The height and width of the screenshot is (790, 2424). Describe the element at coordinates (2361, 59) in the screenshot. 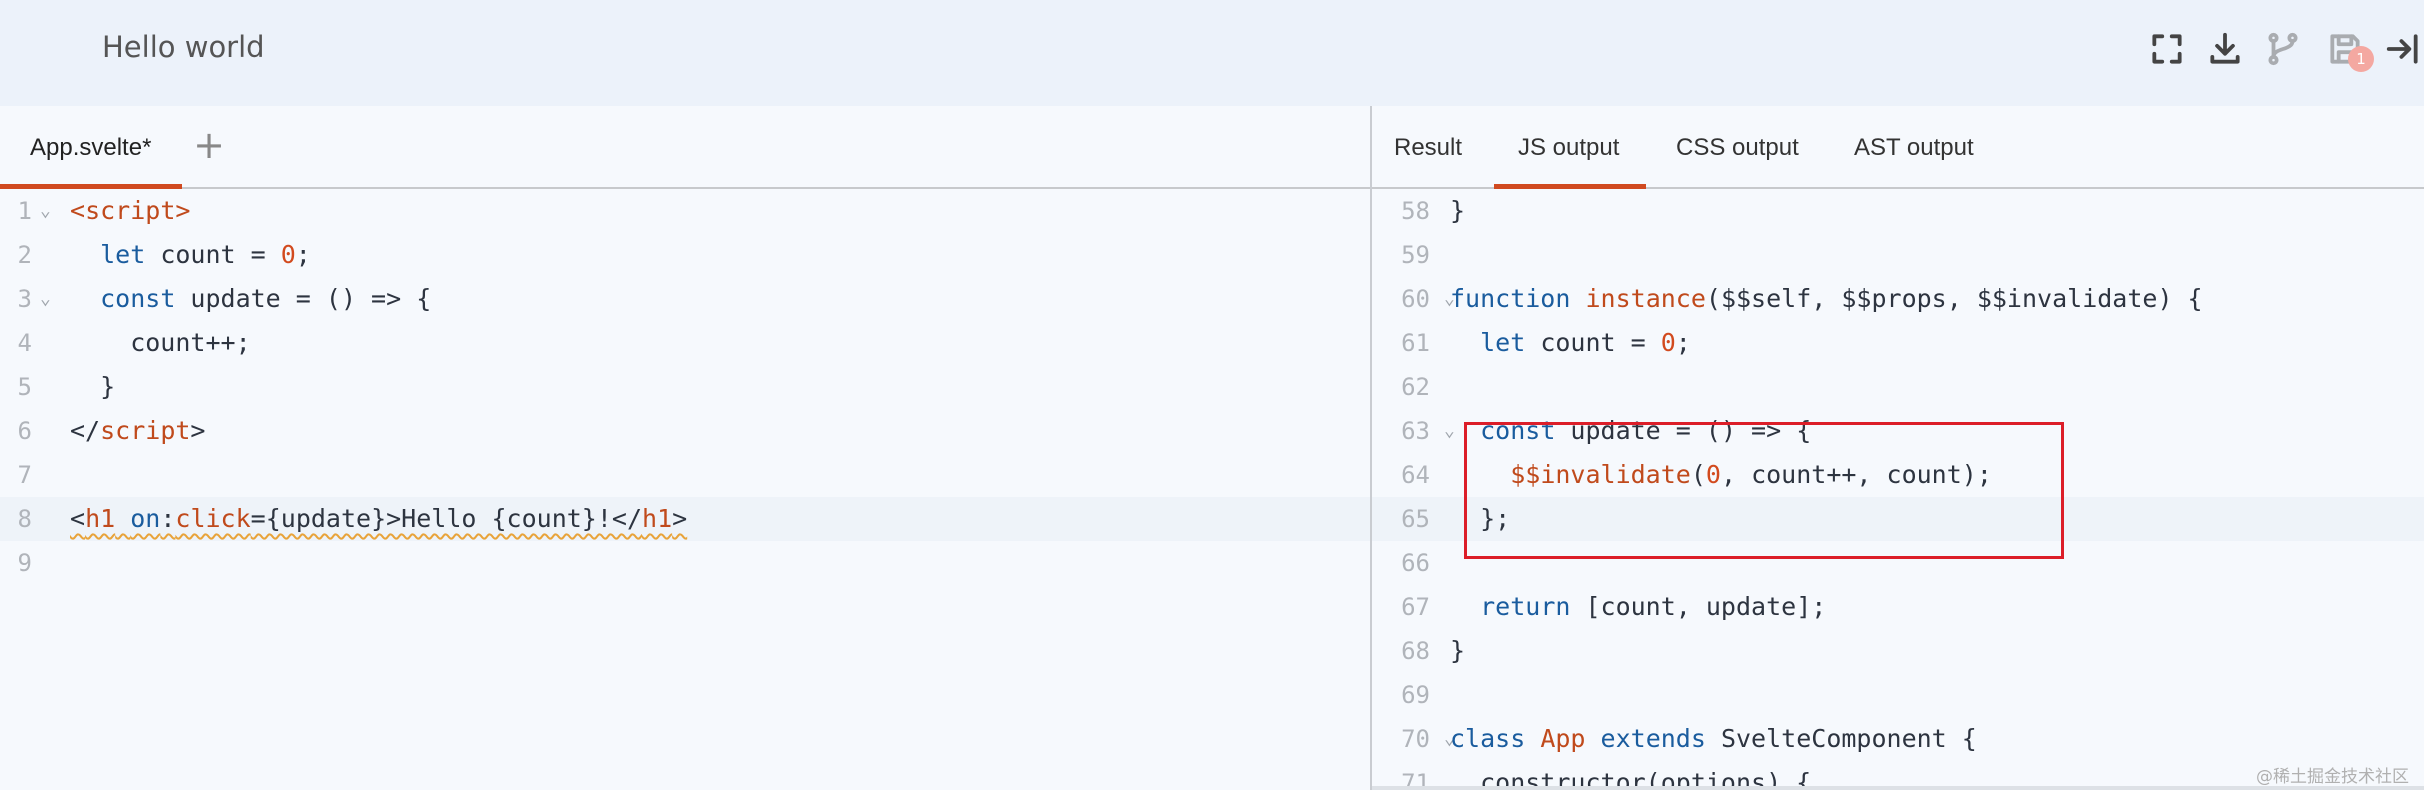

I see `save-badge: 1` at that location.